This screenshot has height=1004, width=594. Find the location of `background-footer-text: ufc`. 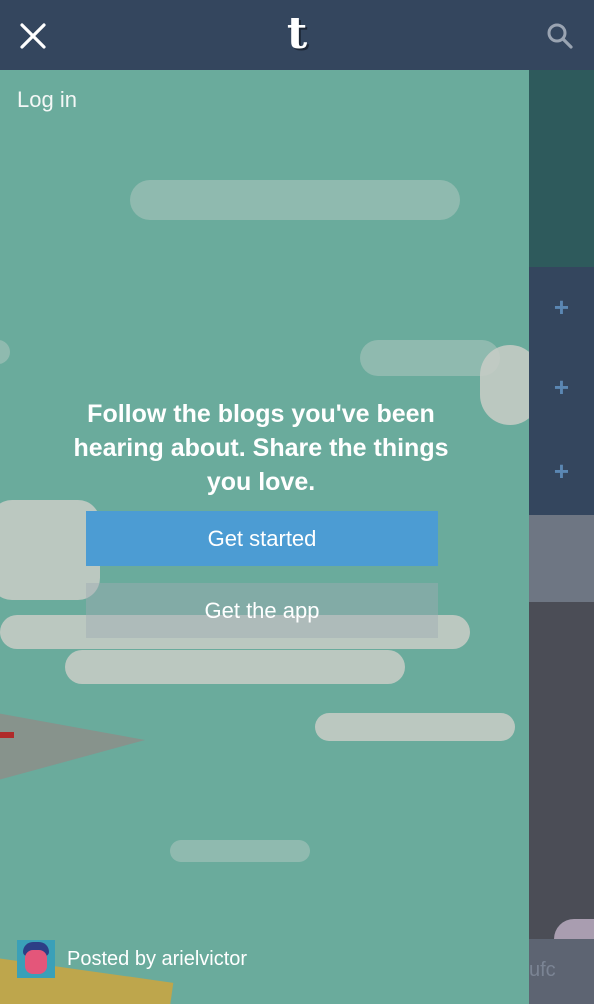

background-footer-text: ufc is located at coordinates (542, 970).